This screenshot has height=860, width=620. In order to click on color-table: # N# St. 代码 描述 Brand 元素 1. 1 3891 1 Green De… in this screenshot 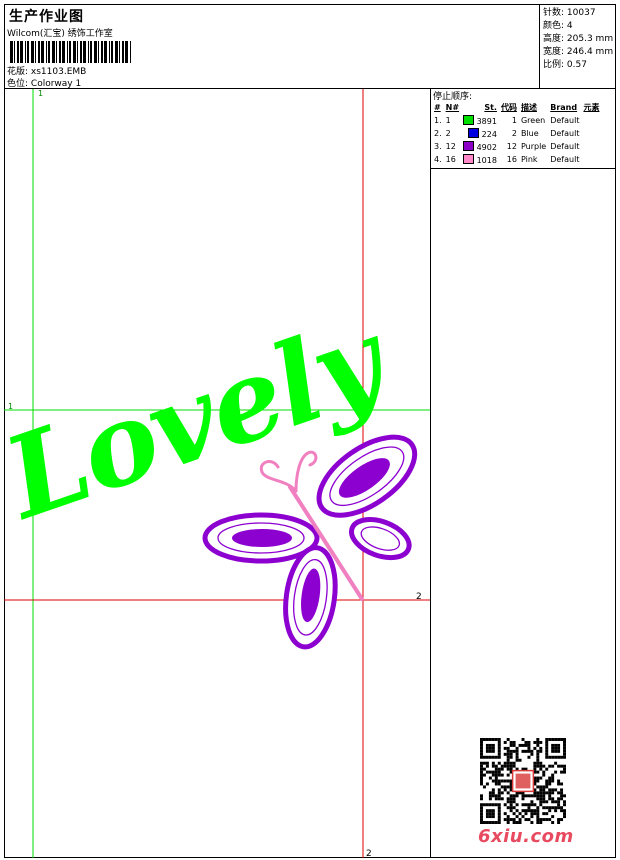, I will do `click(516, 133)`.